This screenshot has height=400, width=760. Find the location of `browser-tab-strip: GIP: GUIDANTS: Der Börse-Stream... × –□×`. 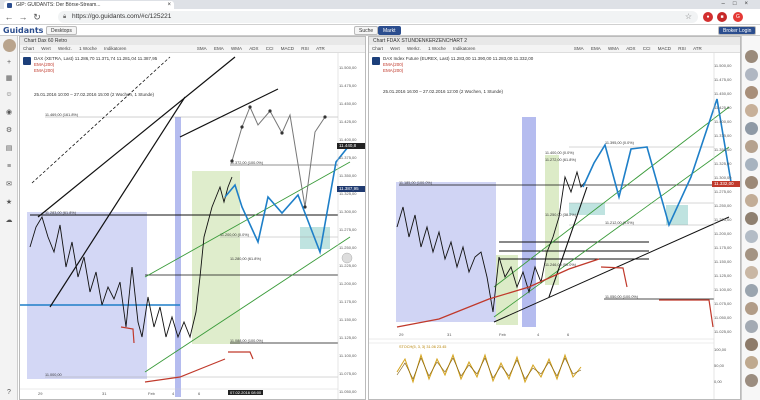

browser-tab-strip: GIP: GUIDANTS: Der Börse-Stream... × –□× is located at coordinates (380, 4).